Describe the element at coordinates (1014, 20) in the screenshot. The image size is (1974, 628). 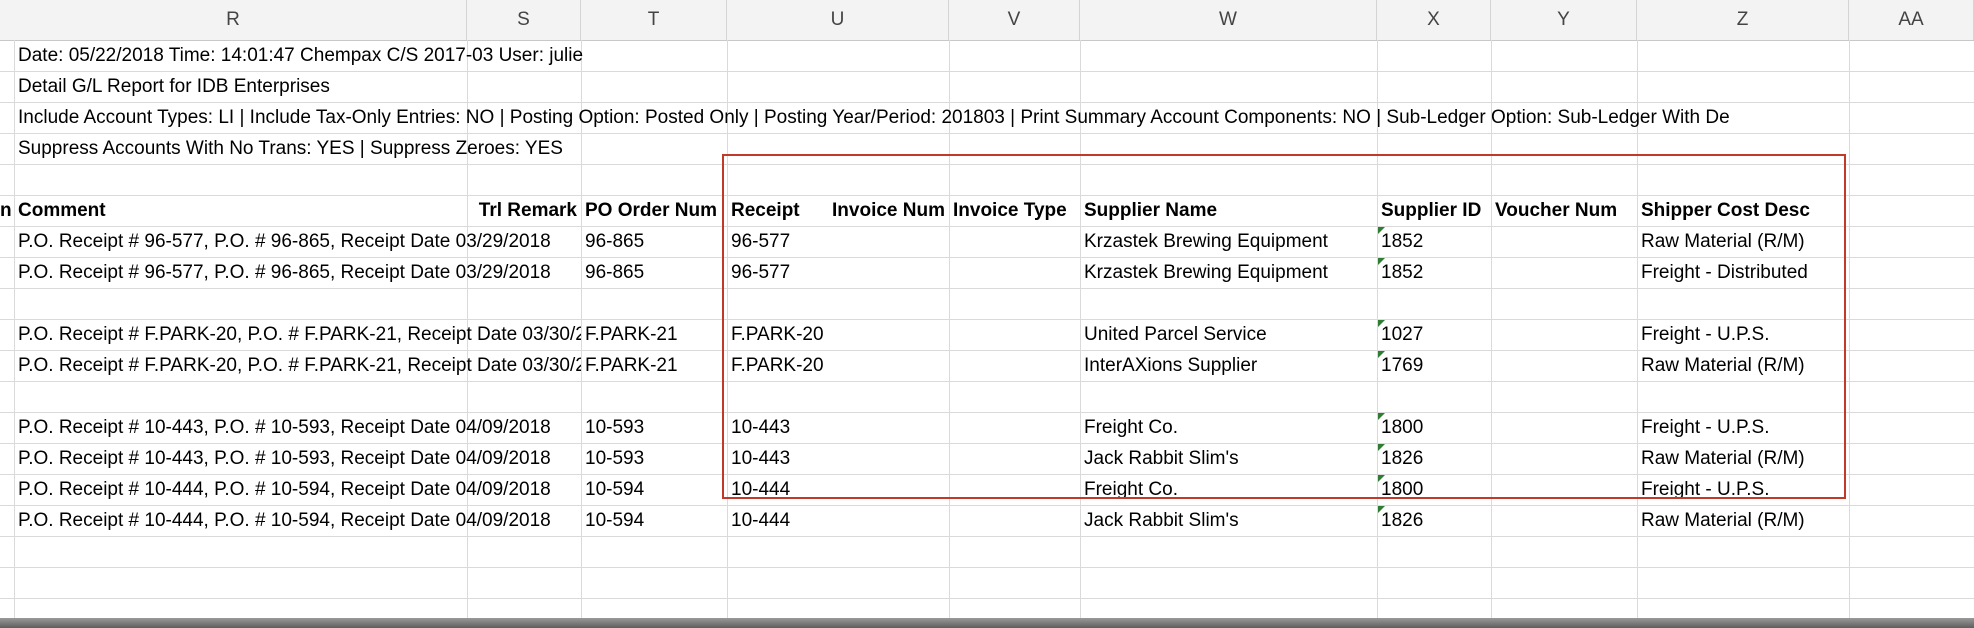
I see `column-header-v: V` at that location.